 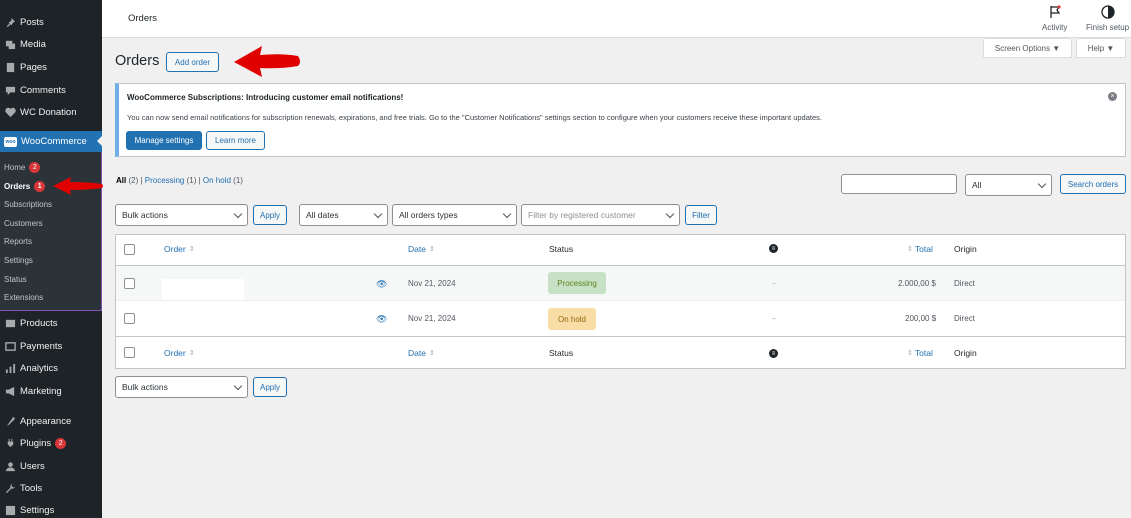 I want to click on appearance-icon, so click(x=10, y=421).